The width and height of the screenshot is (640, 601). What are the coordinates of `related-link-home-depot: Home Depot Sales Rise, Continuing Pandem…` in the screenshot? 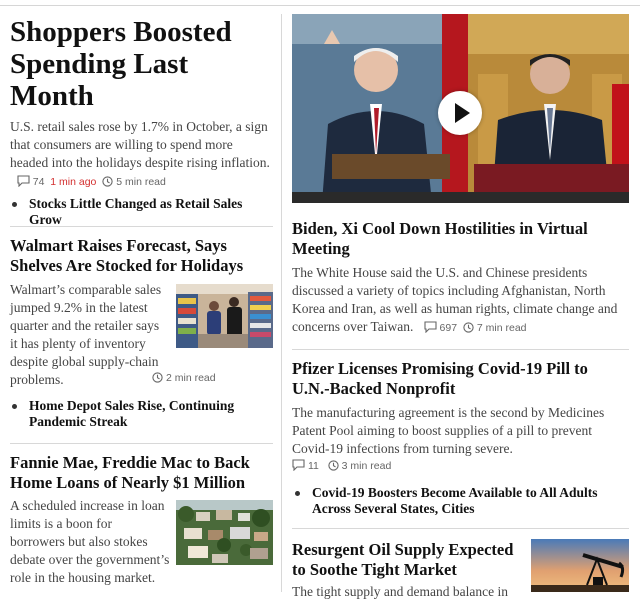 It's located at (143, 414).